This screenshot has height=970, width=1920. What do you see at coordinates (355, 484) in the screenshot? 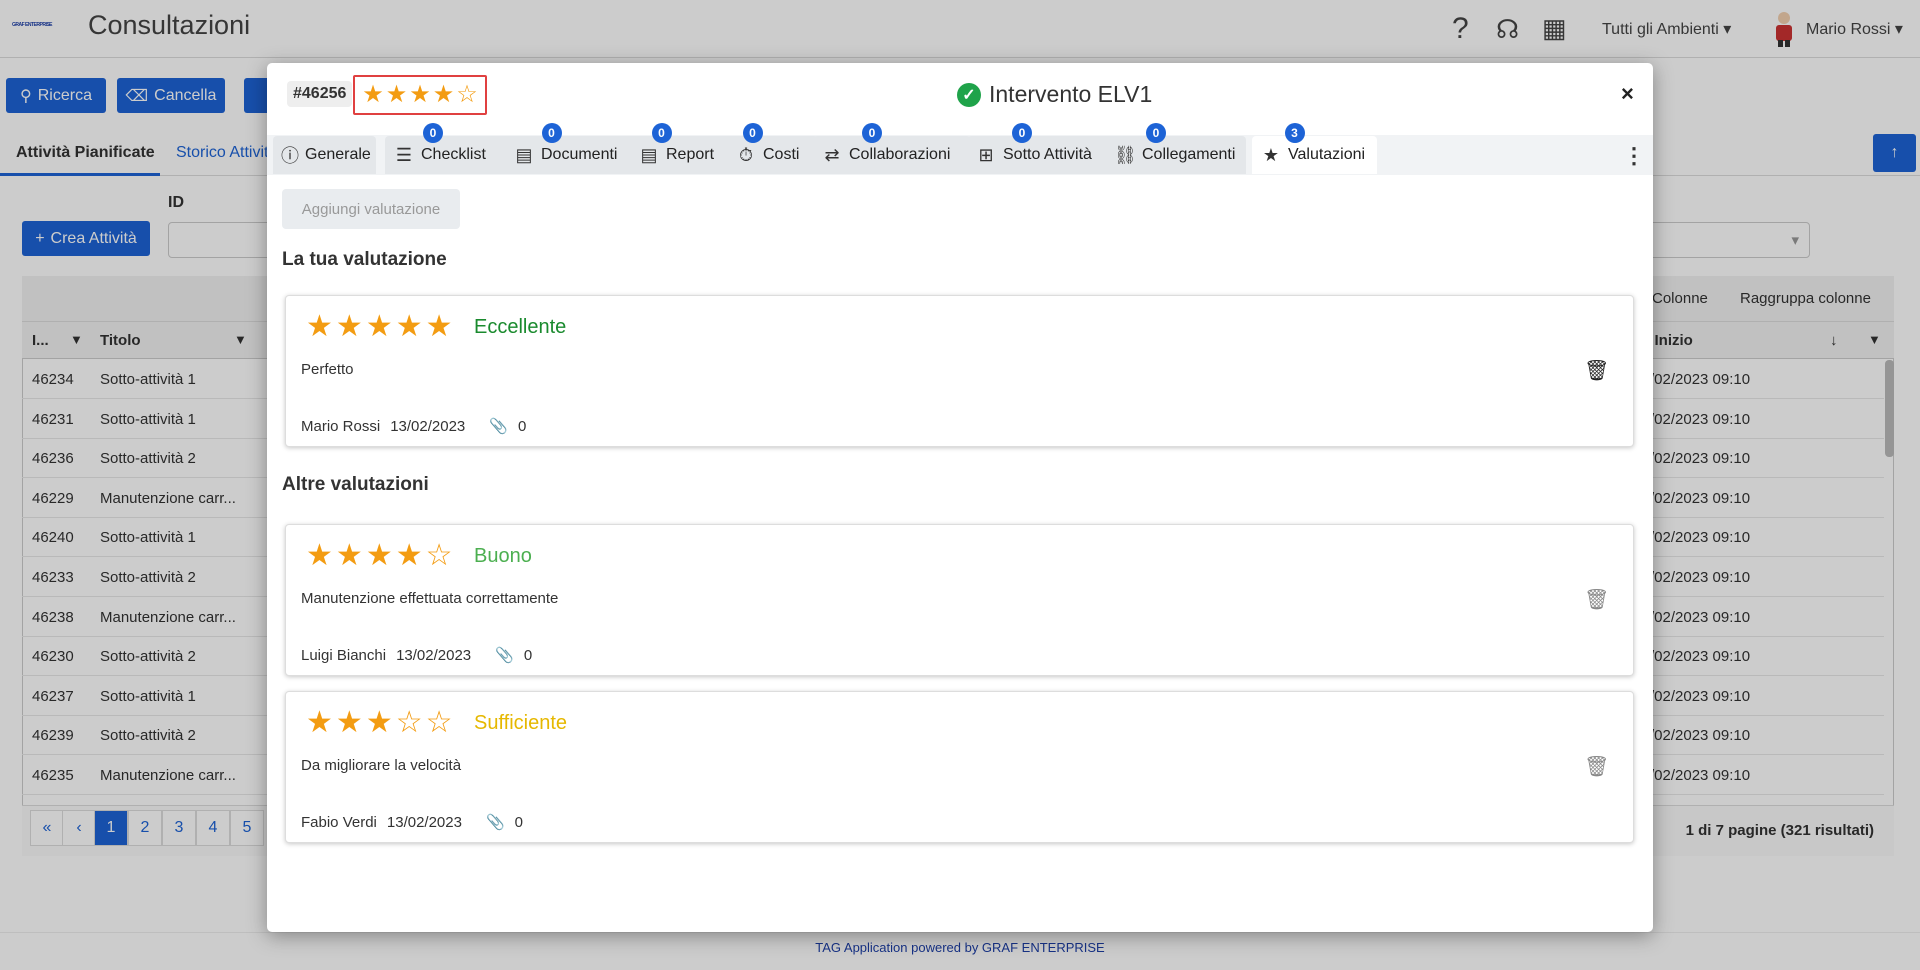
I see `other-ratings-heading: Altre valutazioni` at bounding box center [355, 484].